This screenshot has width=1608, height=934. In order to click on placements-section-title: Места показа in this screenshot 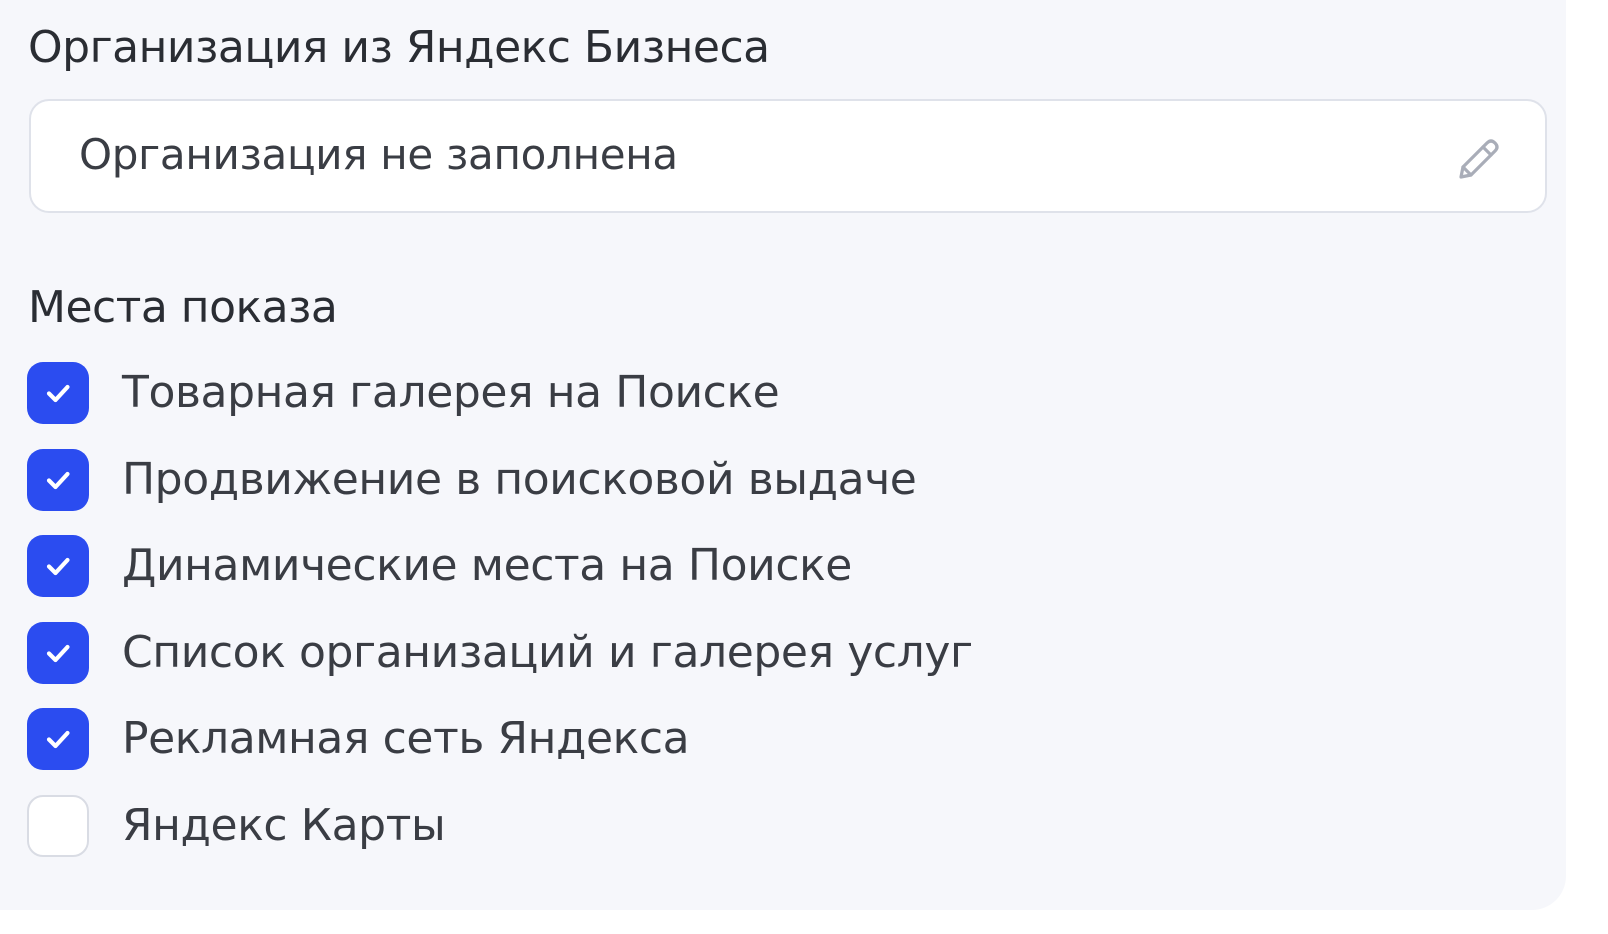, I will do `click(183, 307)`.